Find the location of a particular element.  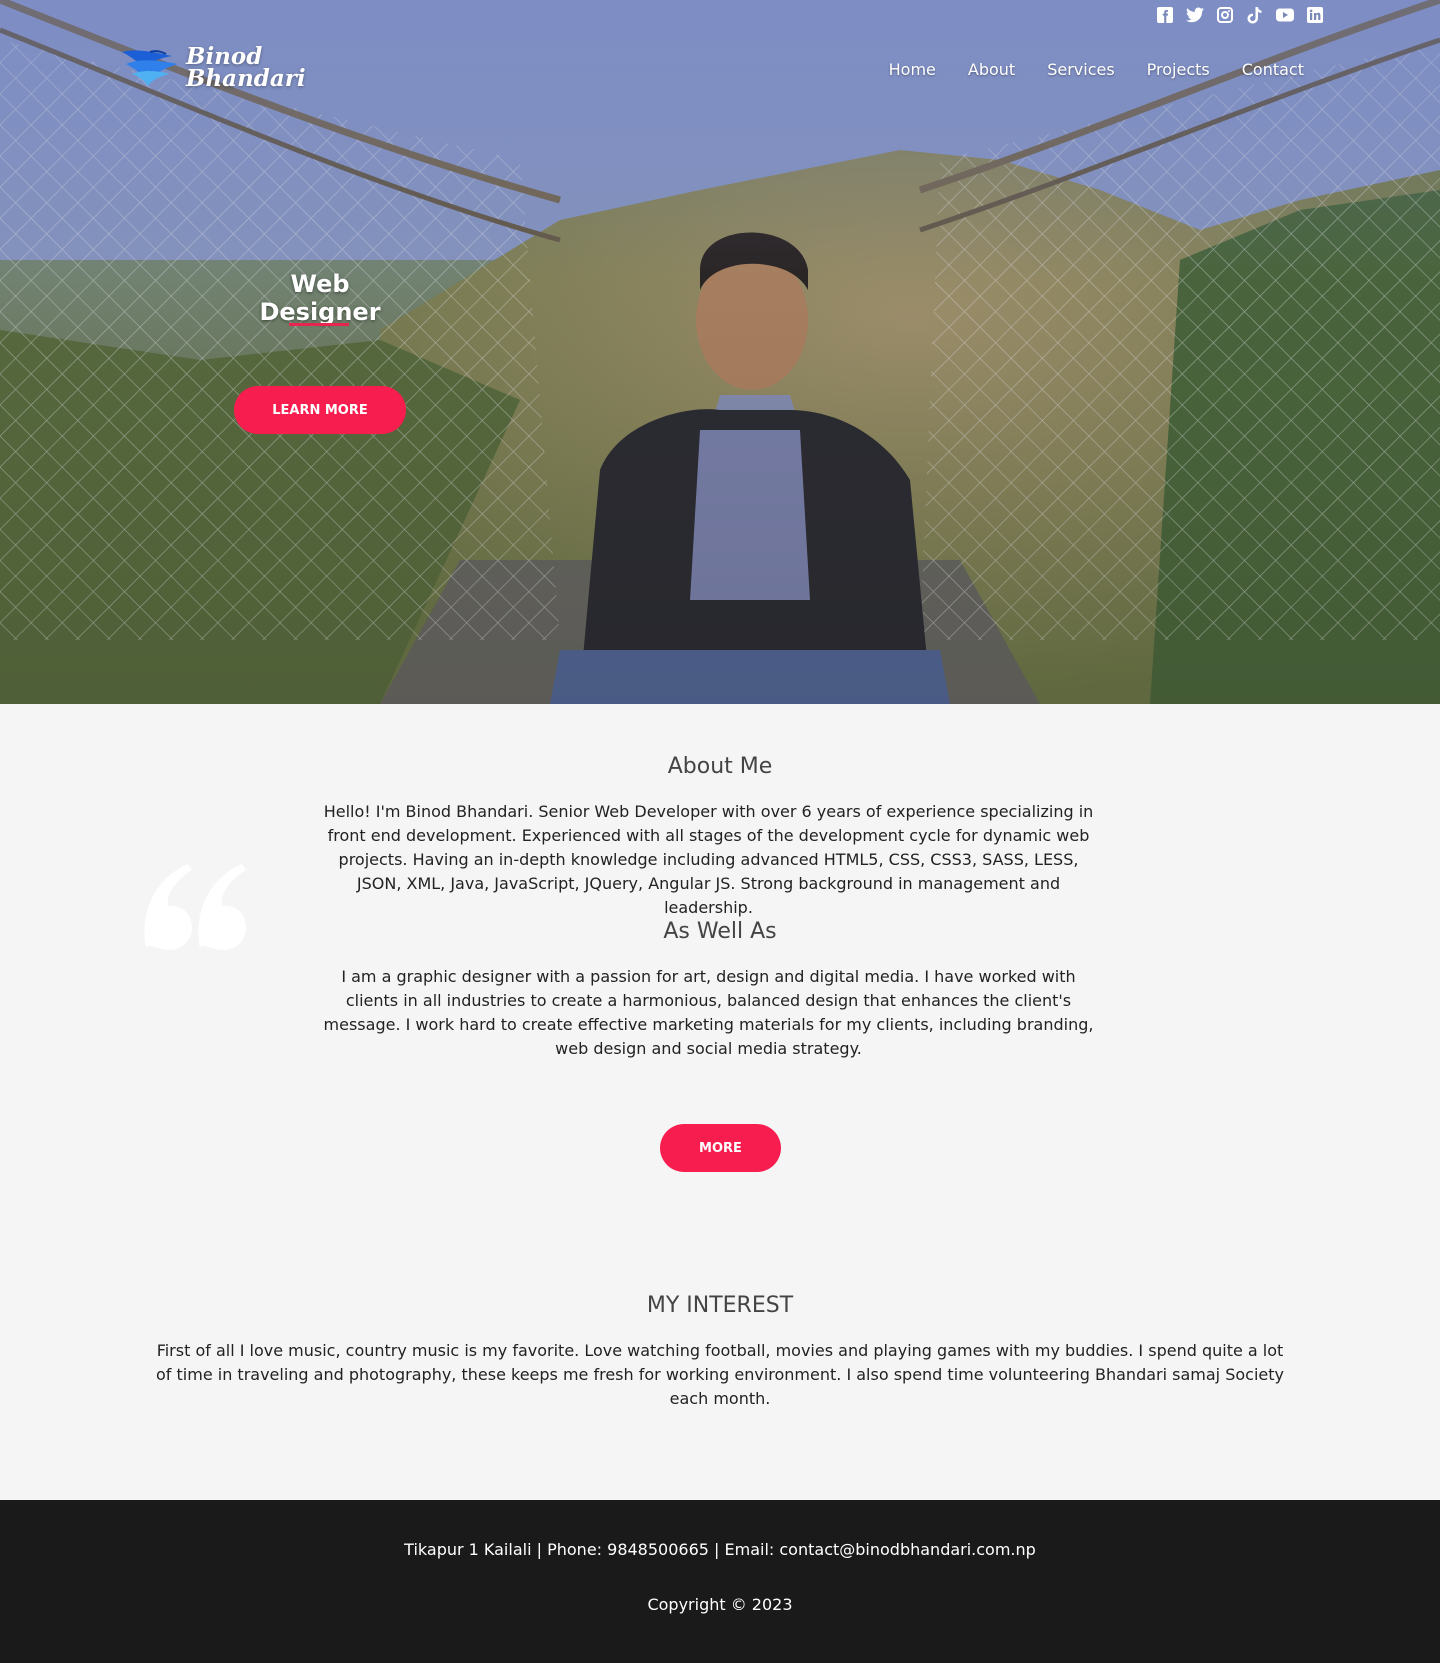

nav-home: Home is located at coordinates (912, 69).